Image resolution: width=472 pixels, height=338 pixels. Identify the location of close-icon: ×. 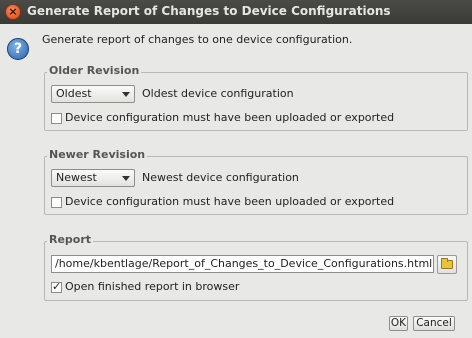
(13, 11).